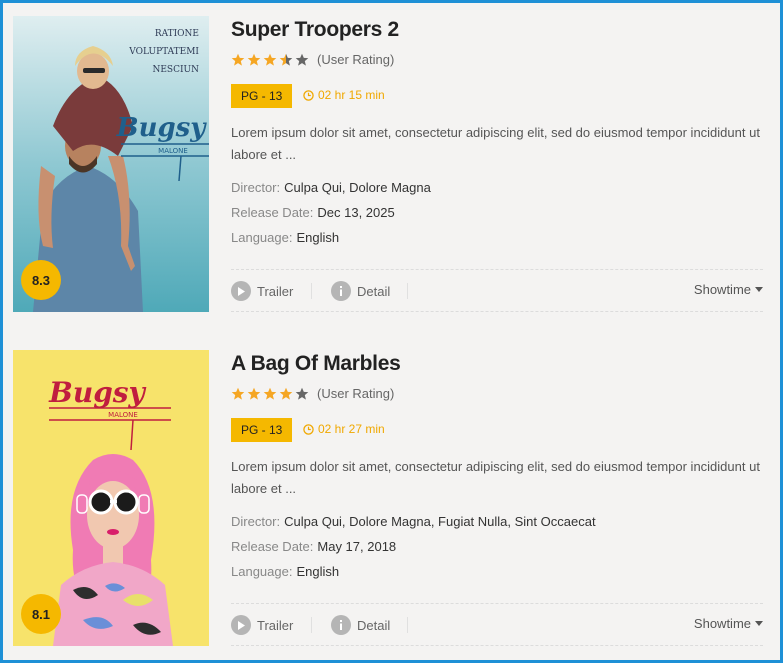  What do you see at coordinates (316, 364) in the screenshot?
I see `movie-title: A Bag Of Marbles` at bounding box center [316, 364].